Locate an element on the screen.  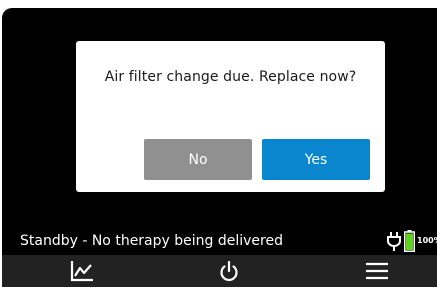
trend-chart-icon is located at coordinates (82, 271).